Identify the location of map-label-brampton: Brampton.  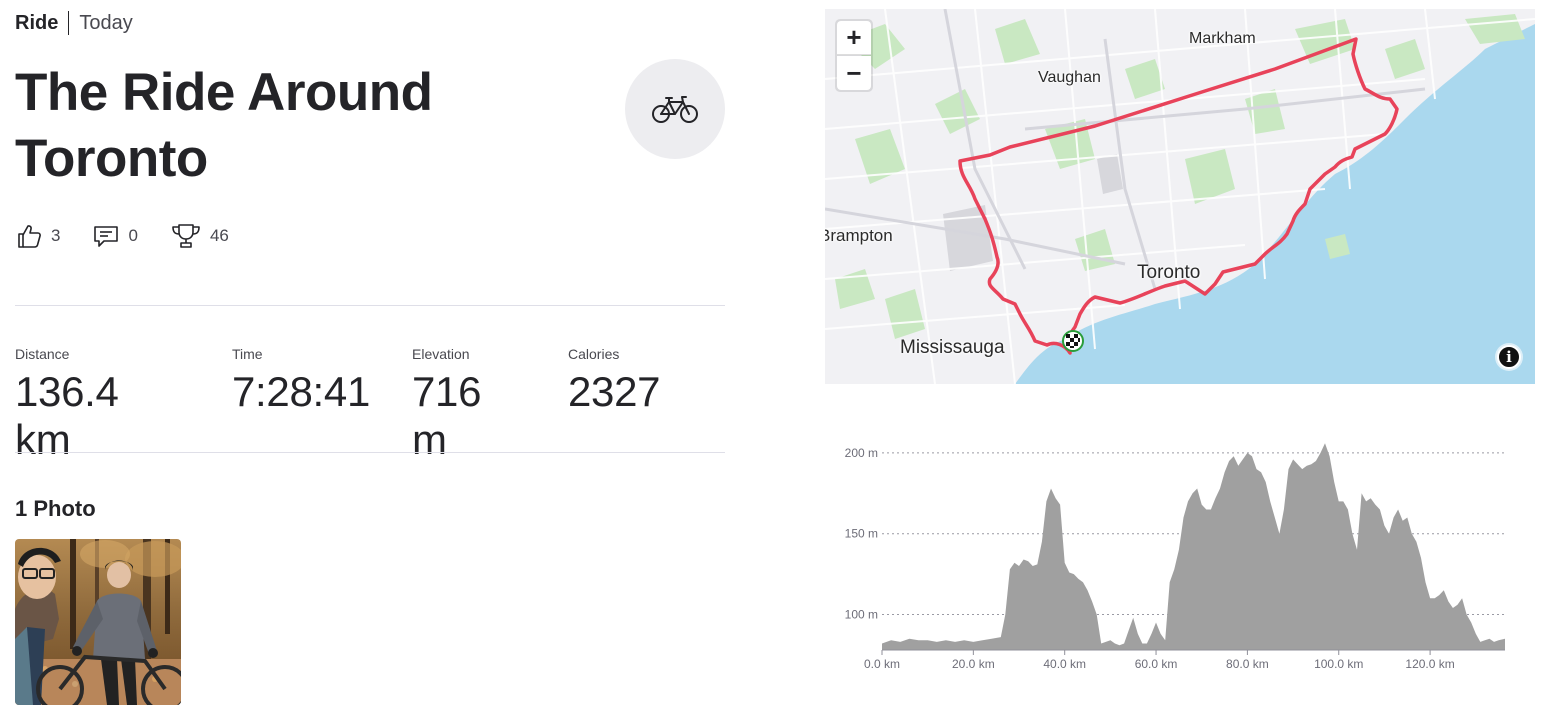
(859, 235).